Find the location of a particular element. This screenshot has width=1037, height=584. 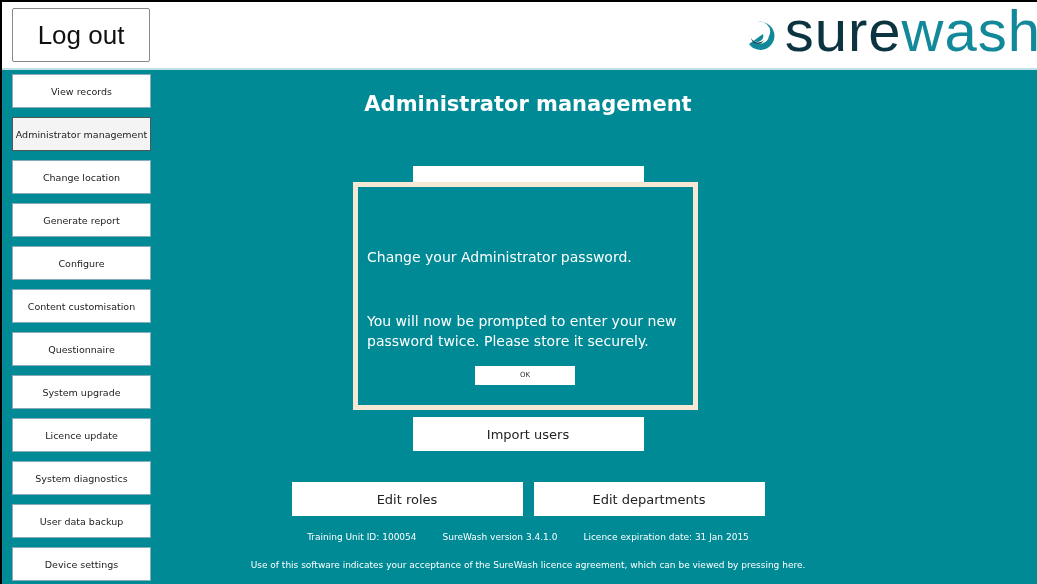

edit-button: Edit departments is located at coordinates (649, 499).